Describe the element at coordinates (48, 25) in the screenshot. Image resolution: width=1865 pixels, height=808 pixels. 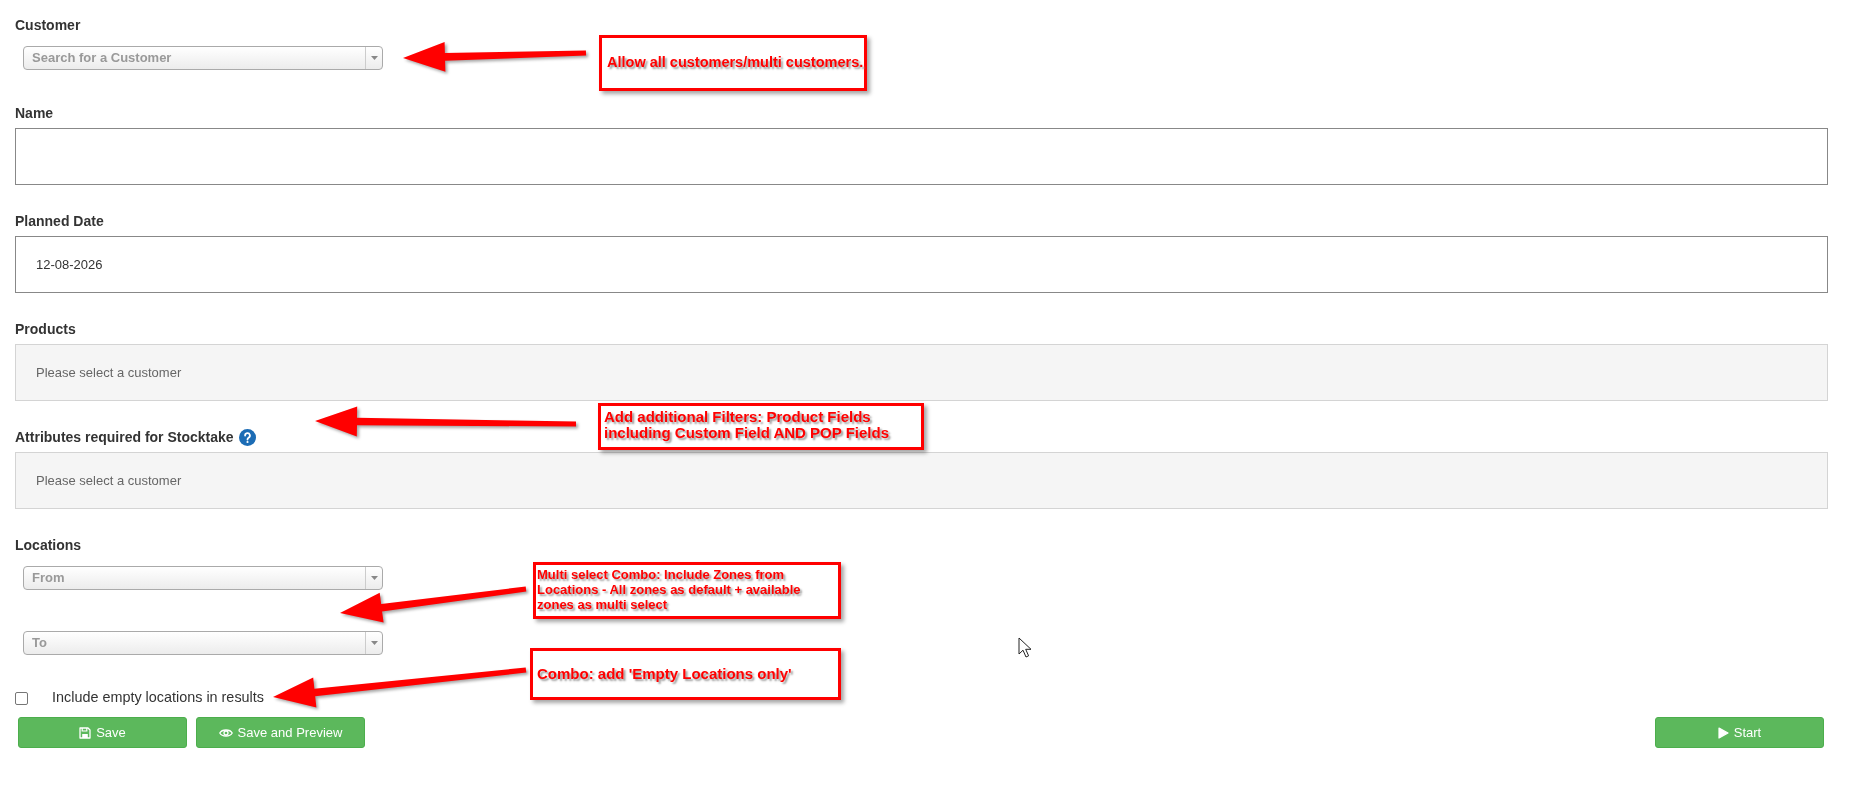
I see `field-label: Customer` at that location.